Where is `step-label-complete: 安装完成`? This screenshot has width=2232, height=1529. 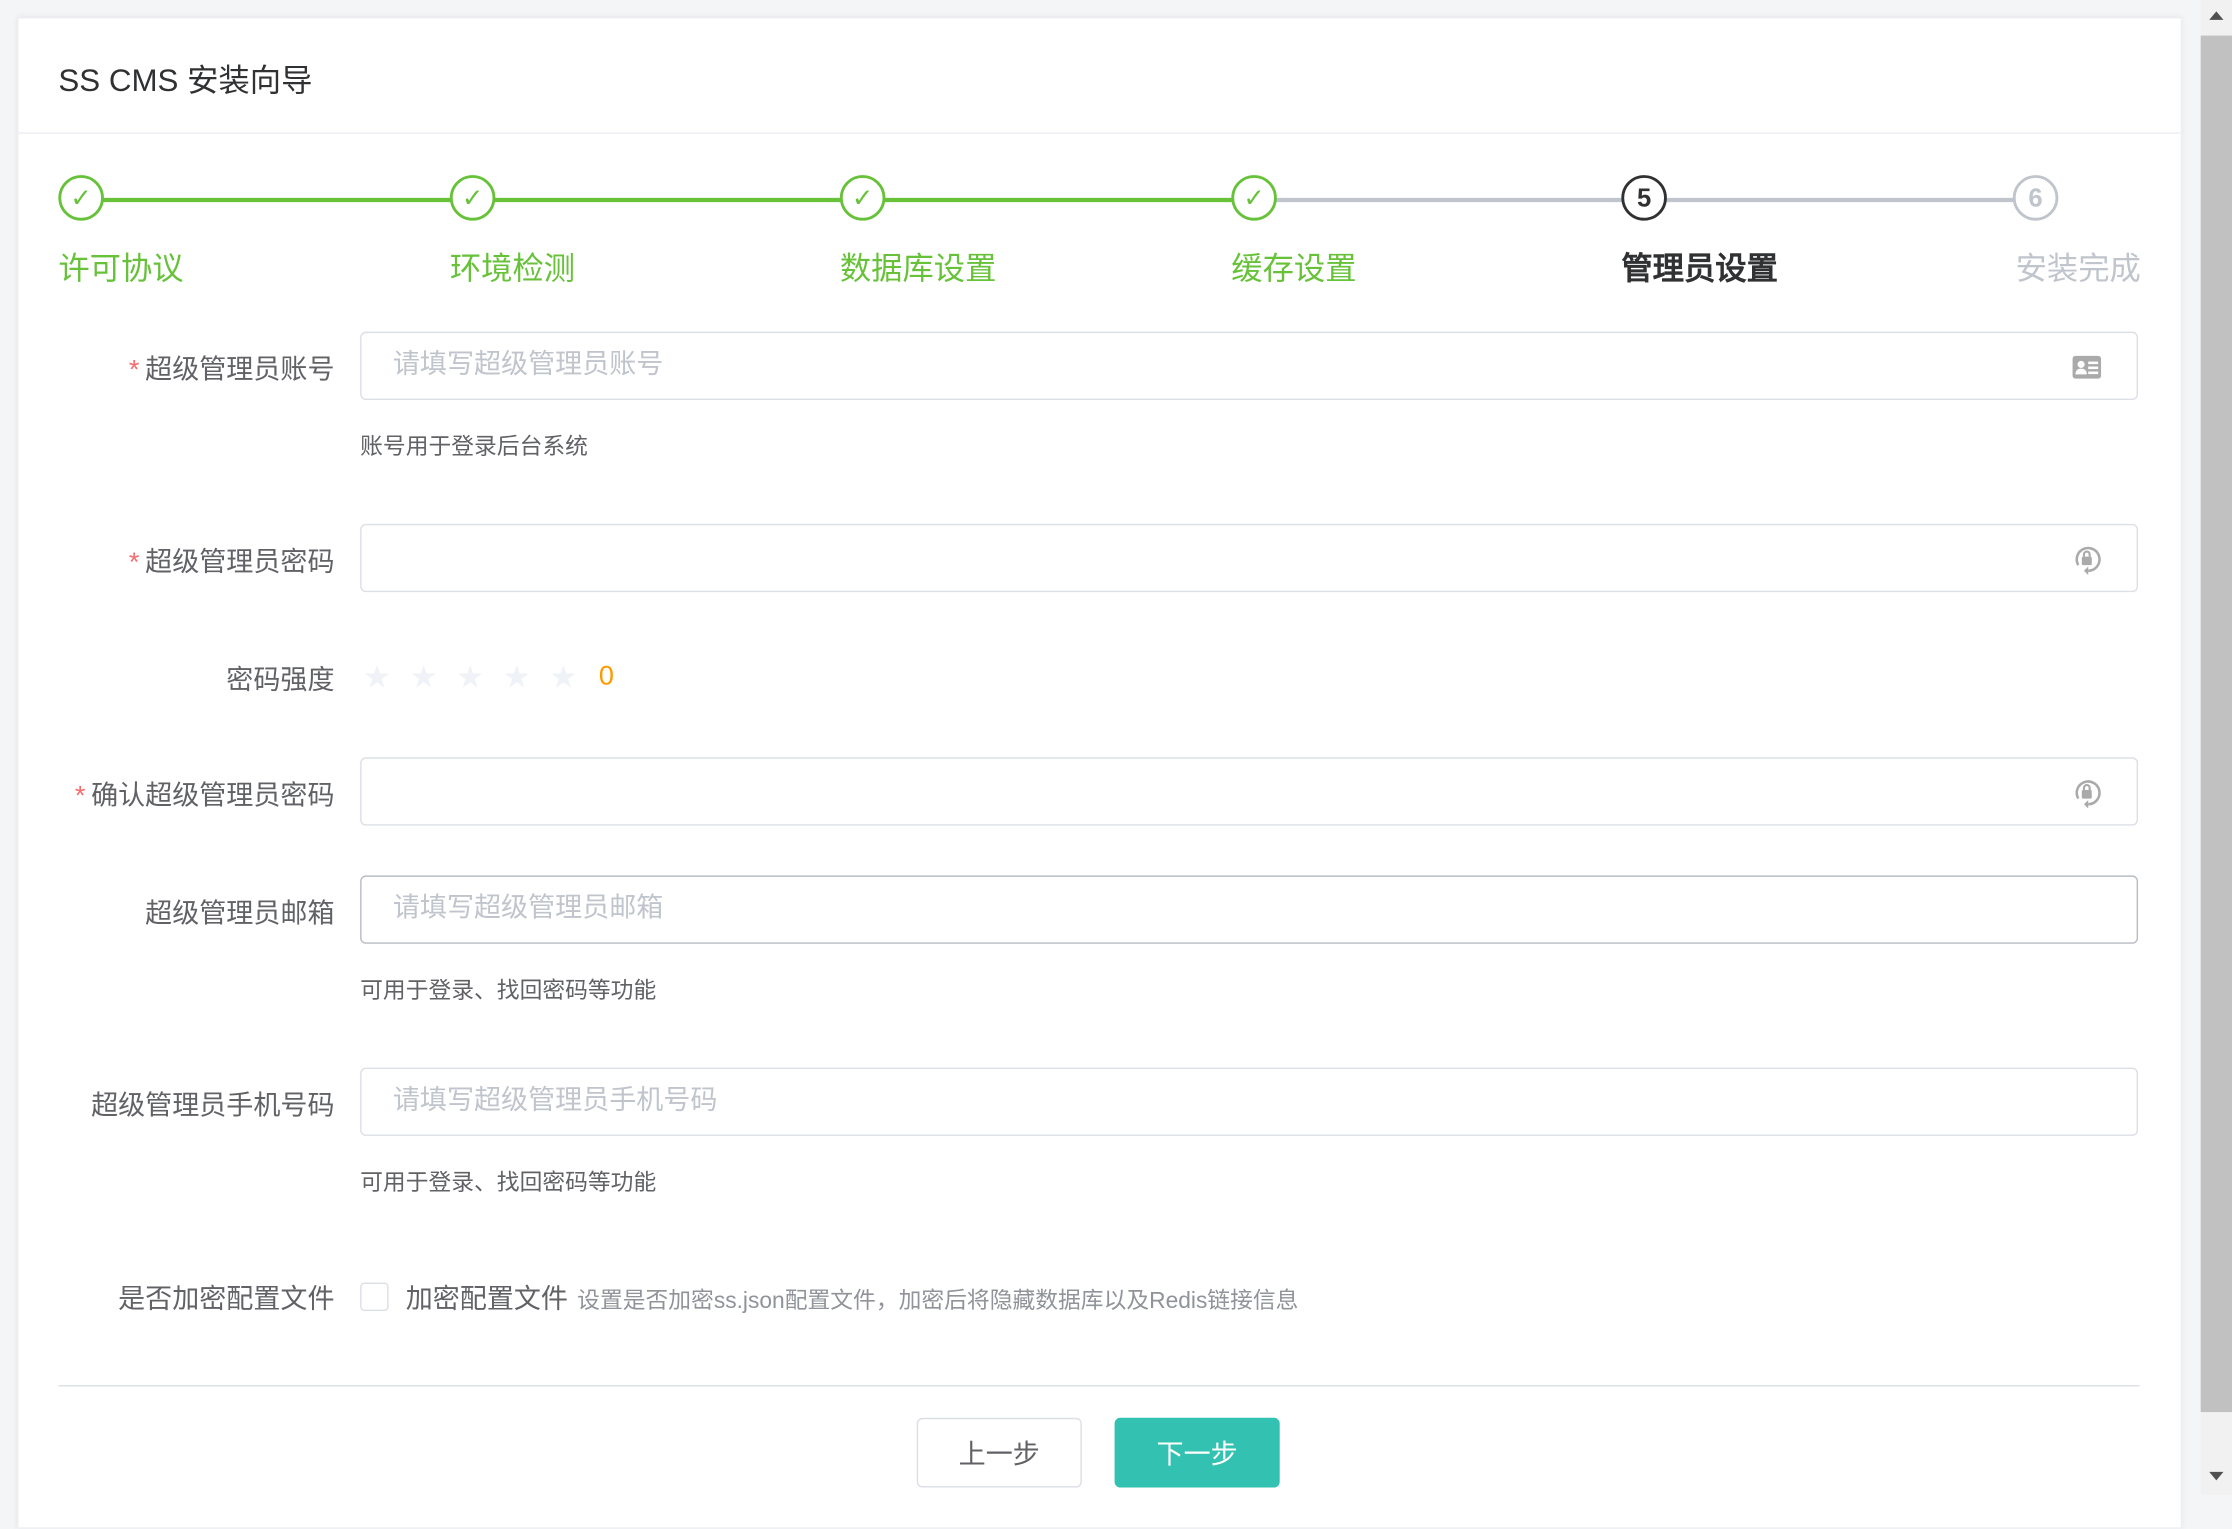
step-label-complete: 安装完成 is located at coordinates (2078, 268).